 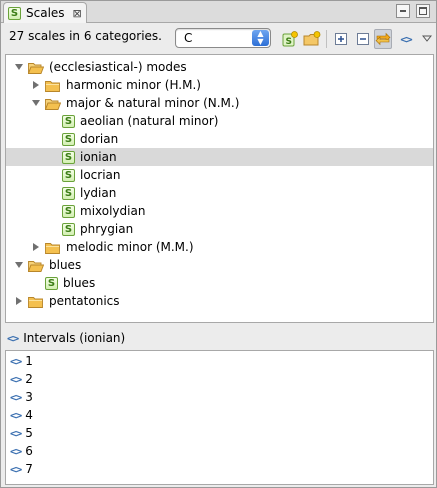 I want to click on collapse-all-button, so click(x=363, y=39).